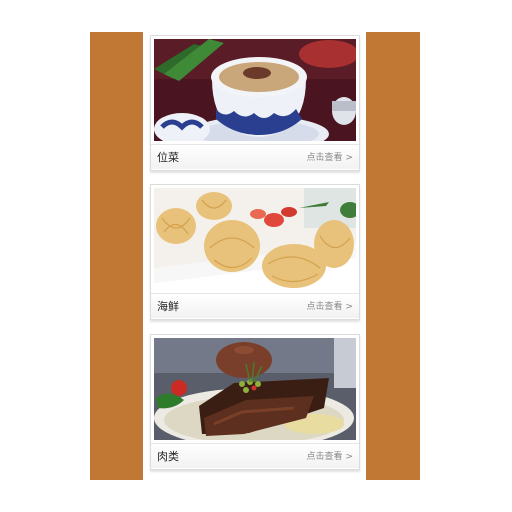 This screenshot has width=512, height=512. Describe the element at coordinates (255, 389) in the screenshot. I see `meat-photo` at that location.